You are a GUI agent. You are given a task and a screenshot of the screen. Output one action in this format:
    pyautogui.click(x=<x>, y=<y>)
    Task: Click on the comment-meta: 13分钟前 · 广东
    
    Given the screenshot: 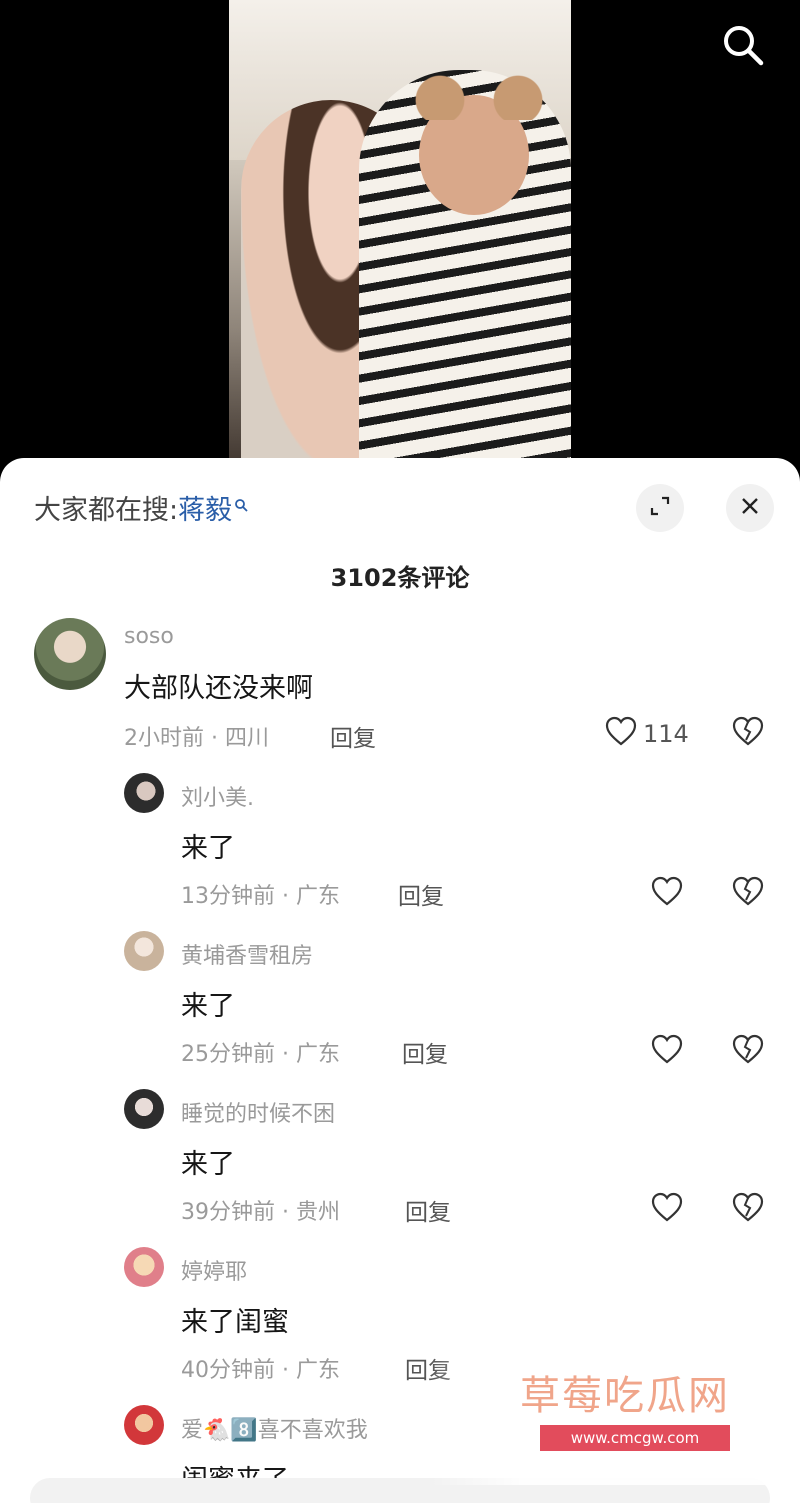 What is the action you would take?
    pyautogui.click(x=260, y=896)
    